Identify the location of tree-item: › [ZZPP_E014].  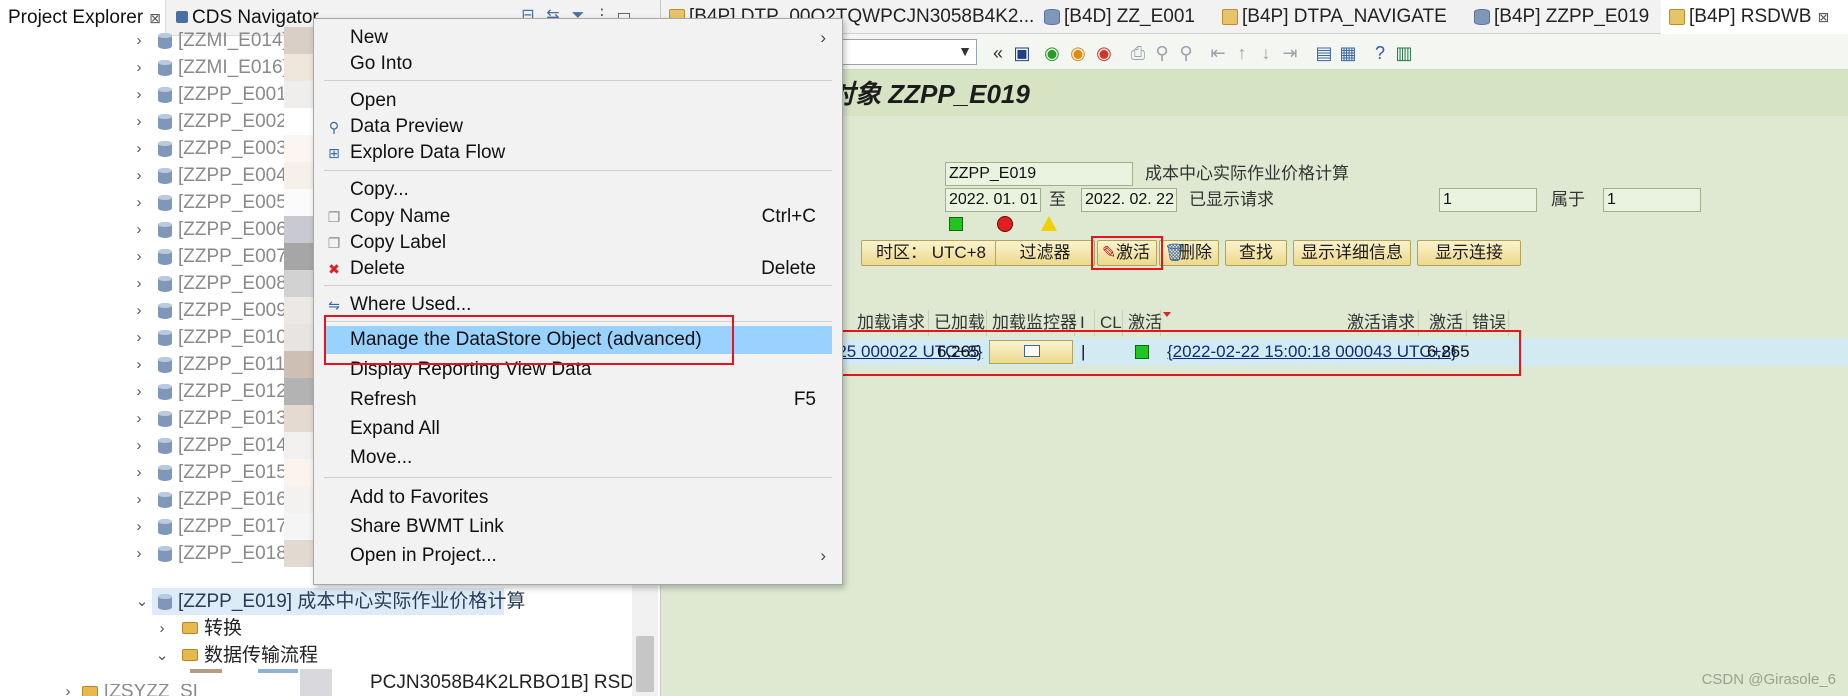
(160, 445).